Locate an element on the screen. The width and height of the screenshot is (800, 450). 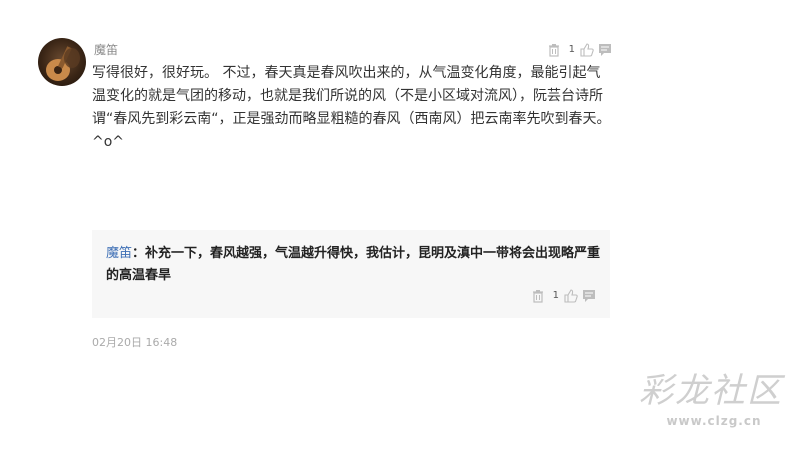
watermark-url: www.clzg.cn is located at coordinates (714, 421).